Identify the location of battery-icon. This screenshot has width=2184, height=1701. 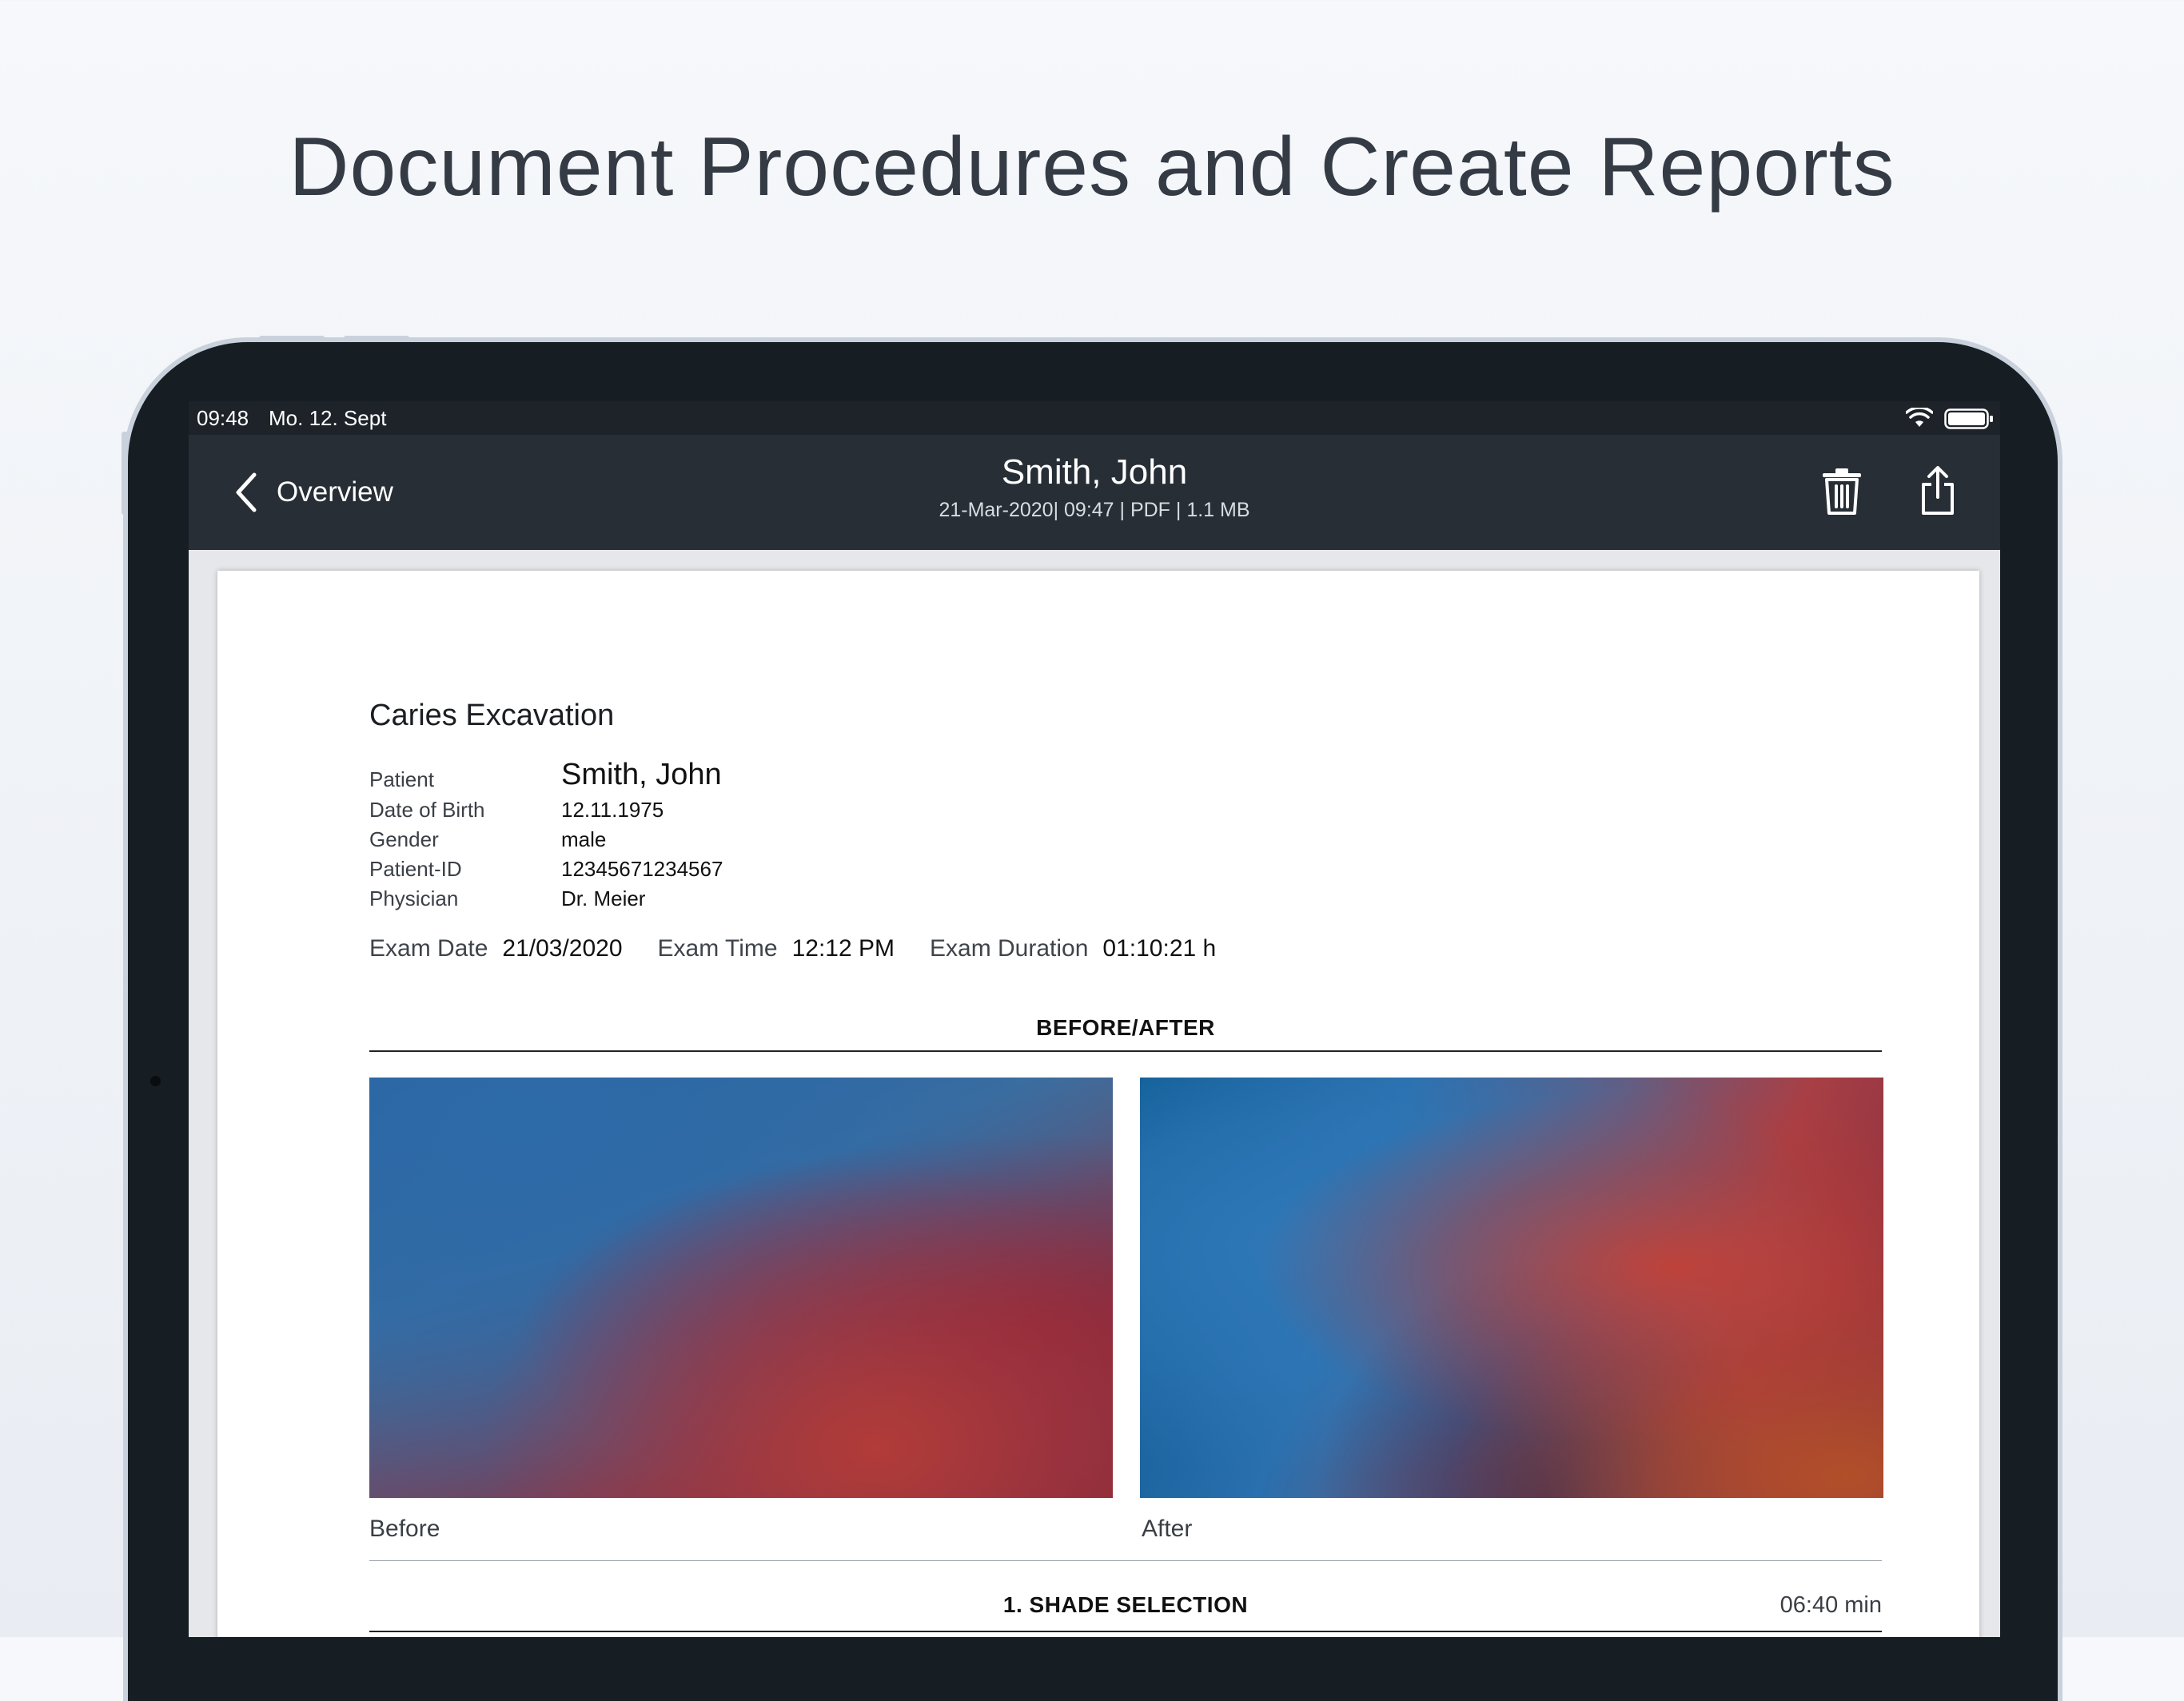
(1968, 418).